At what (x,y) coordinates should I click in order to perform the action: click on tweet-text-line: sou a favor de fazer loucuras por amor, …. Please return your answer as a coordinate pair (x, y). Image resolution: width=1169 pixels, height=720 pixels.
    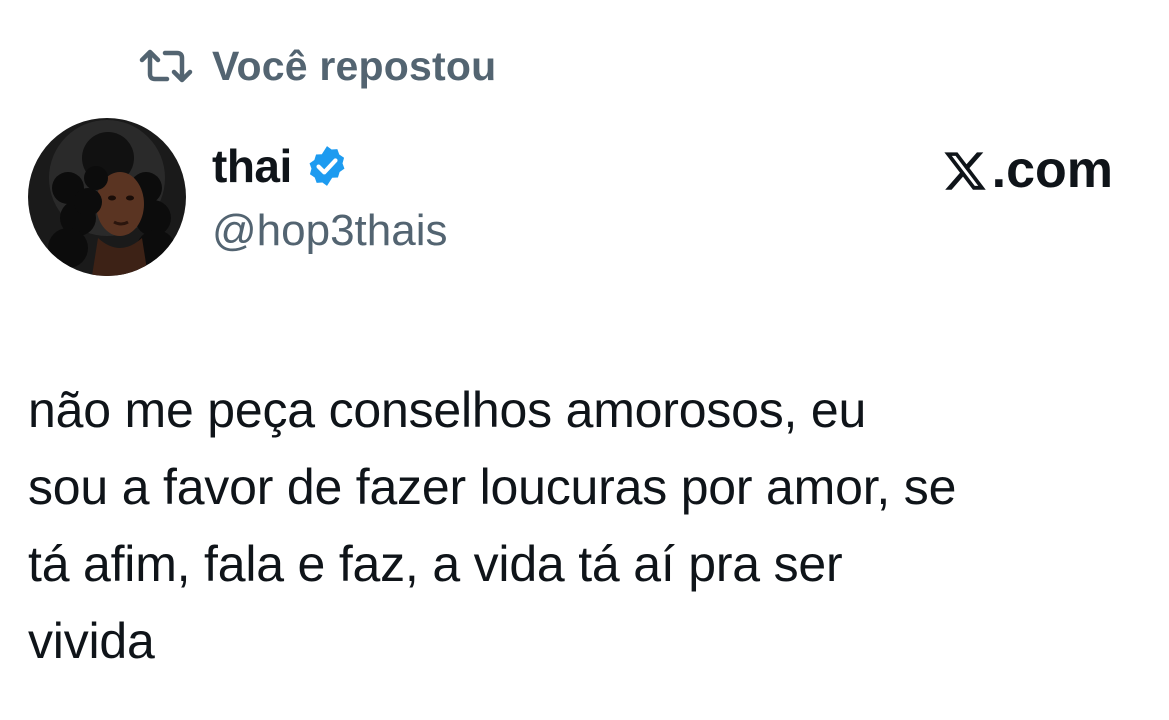
    Looking at the image, I should click on (492, 487).